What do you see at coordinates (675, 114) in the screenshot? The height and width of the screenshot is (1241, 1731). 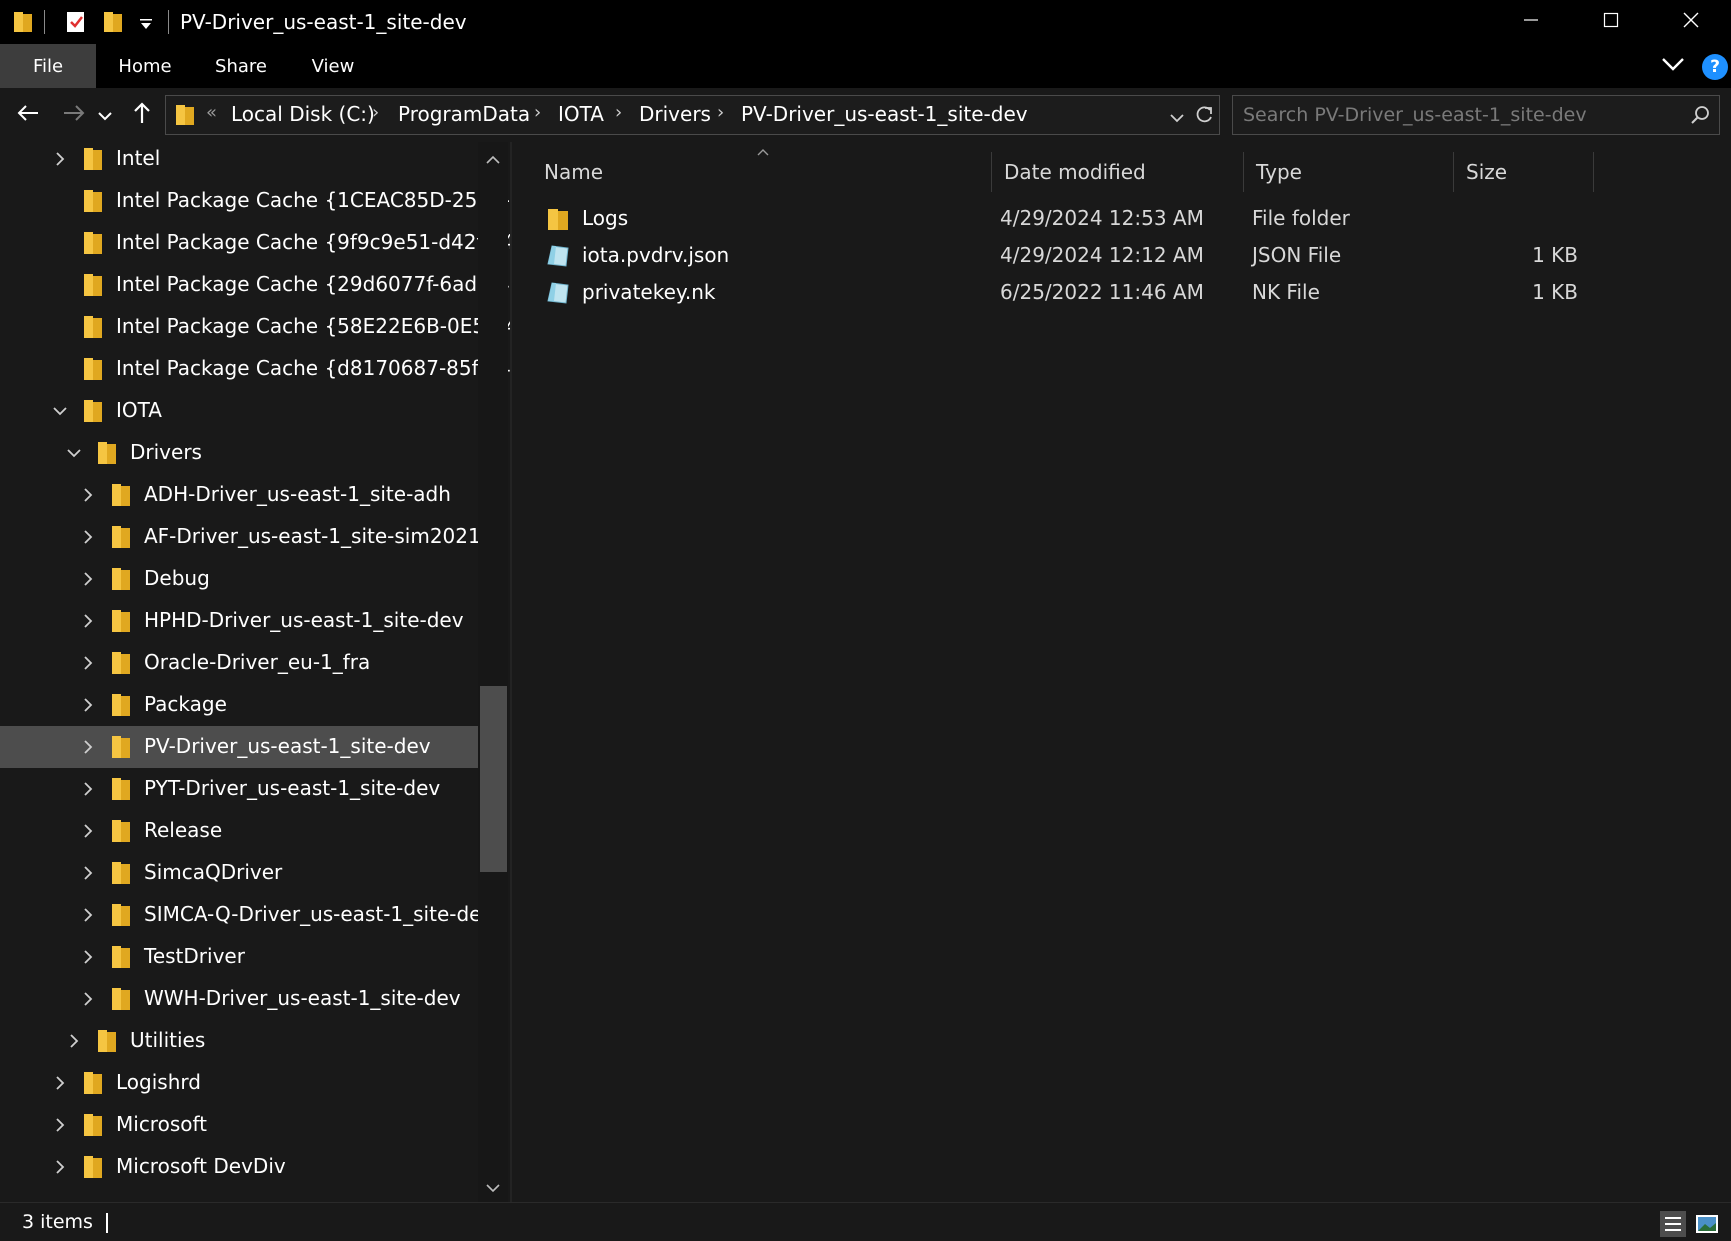 I see `breadcrumb-drivers: Drivers` at bounding box center [675, 114].